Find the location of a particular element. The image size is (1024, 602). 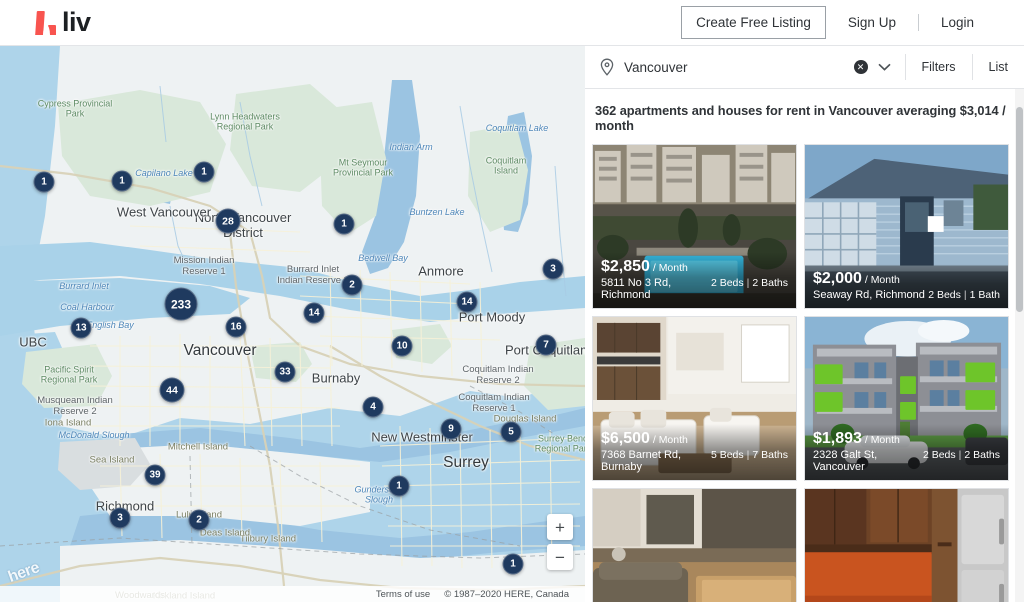

map-cluster-marker: 5 is located at coordinates (511, 432).